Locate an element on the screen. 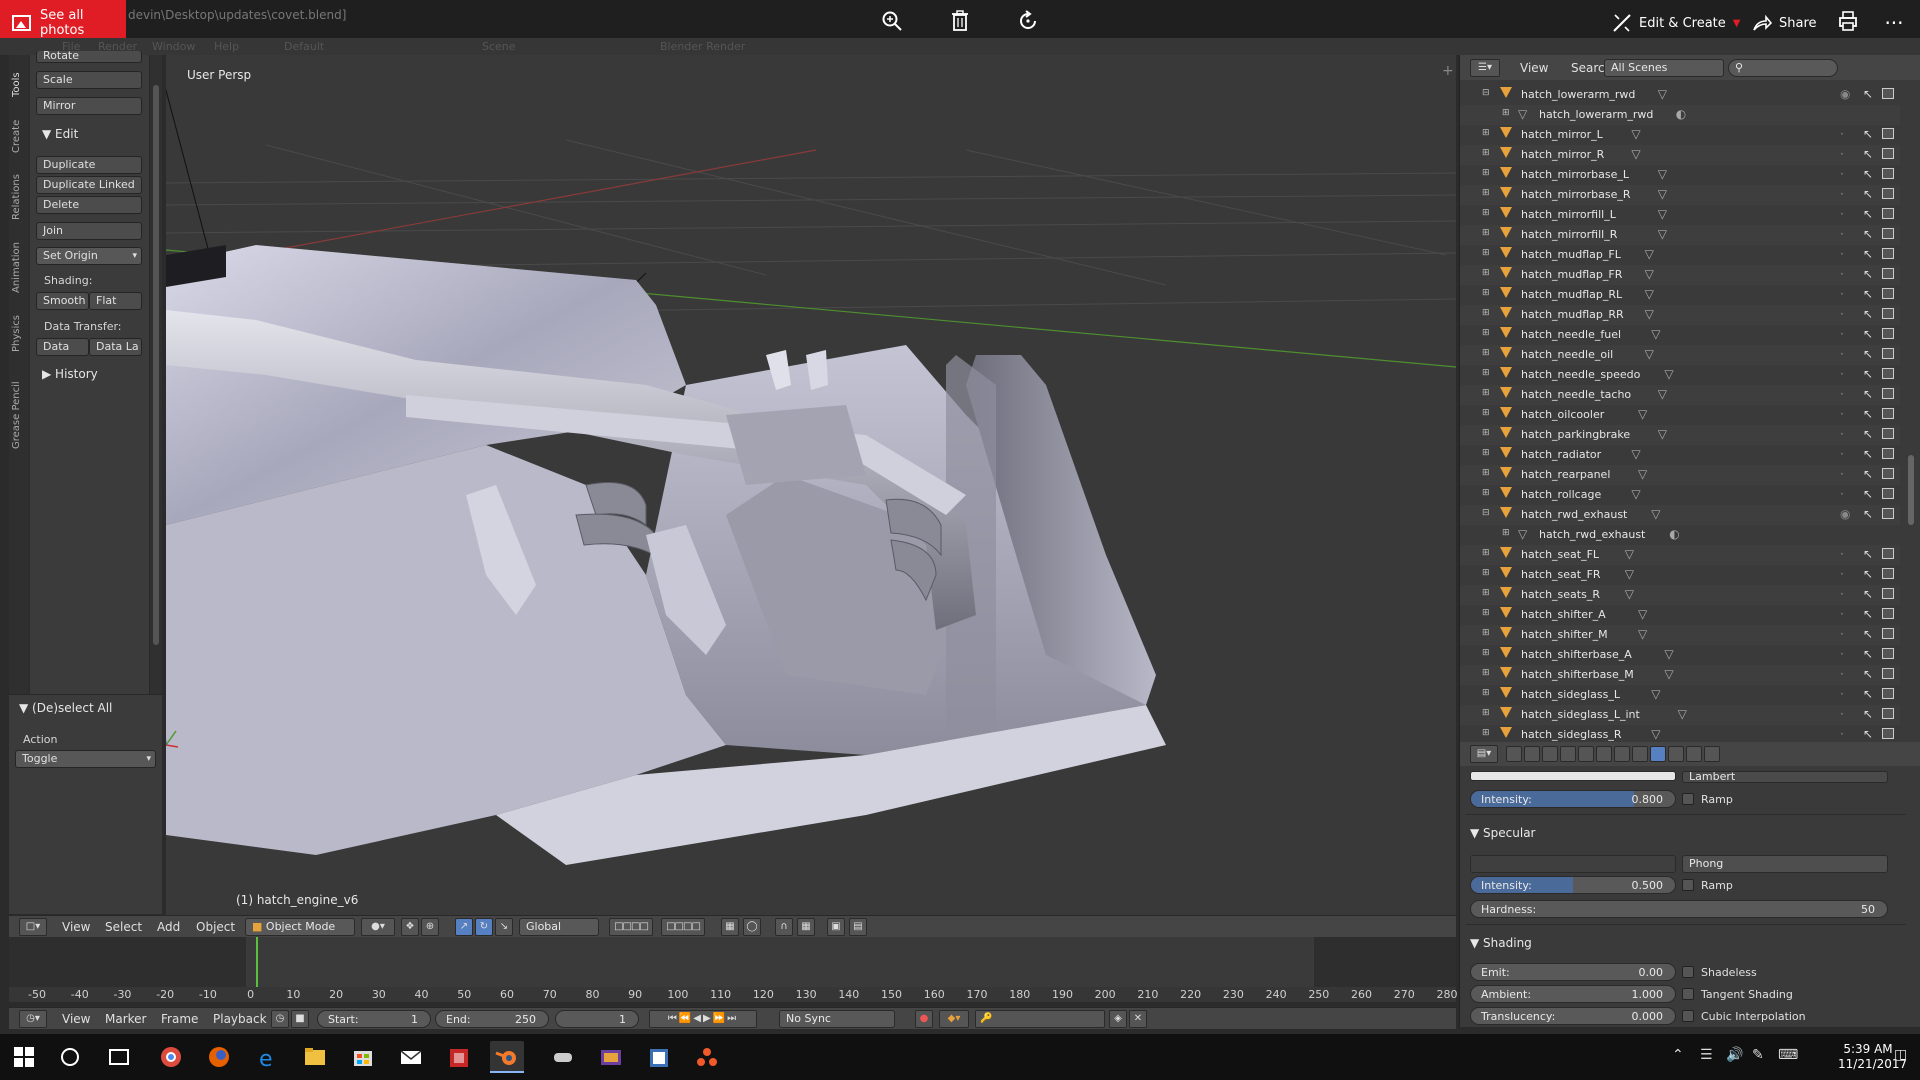 The height and width of the screenshot is (1080, 1920). outliner-row: ⊞ hatch_seat_FL ▽ · ↖ is located at coordinates (1680, 555).